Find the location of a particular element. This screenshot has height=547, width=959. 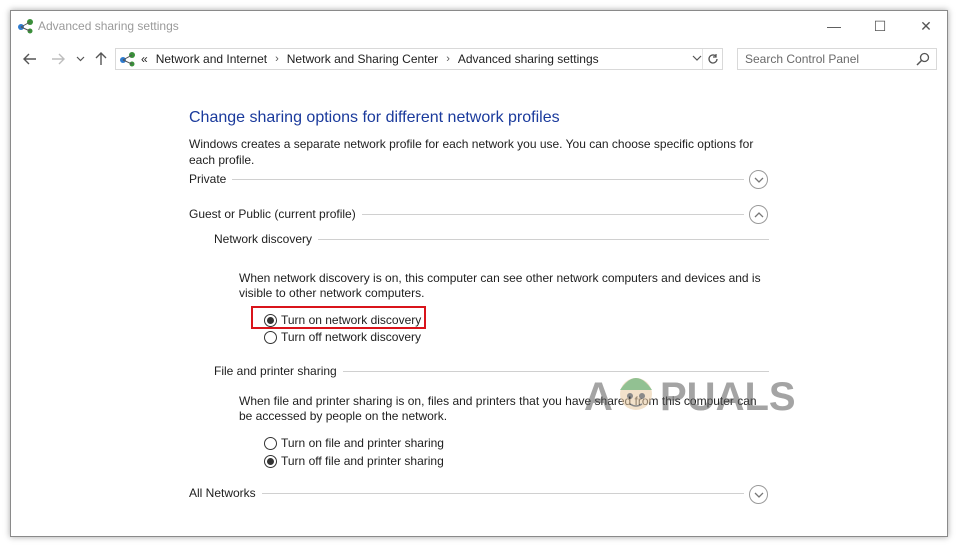

radio-turn-off-file-sharing: Turn off file and printer sharing is located at coordinates (354, 461).